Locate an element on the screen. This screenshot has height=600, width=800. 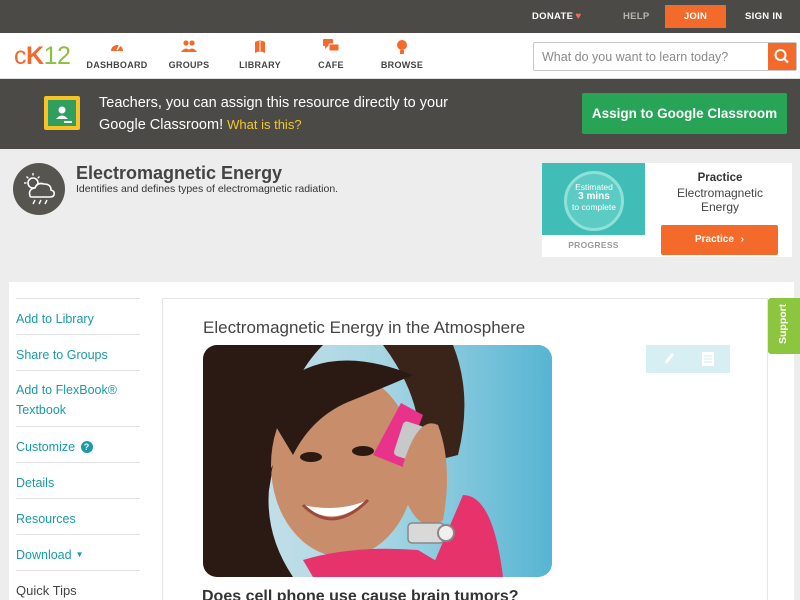
notes-icon is located at coordinates (708, 359).